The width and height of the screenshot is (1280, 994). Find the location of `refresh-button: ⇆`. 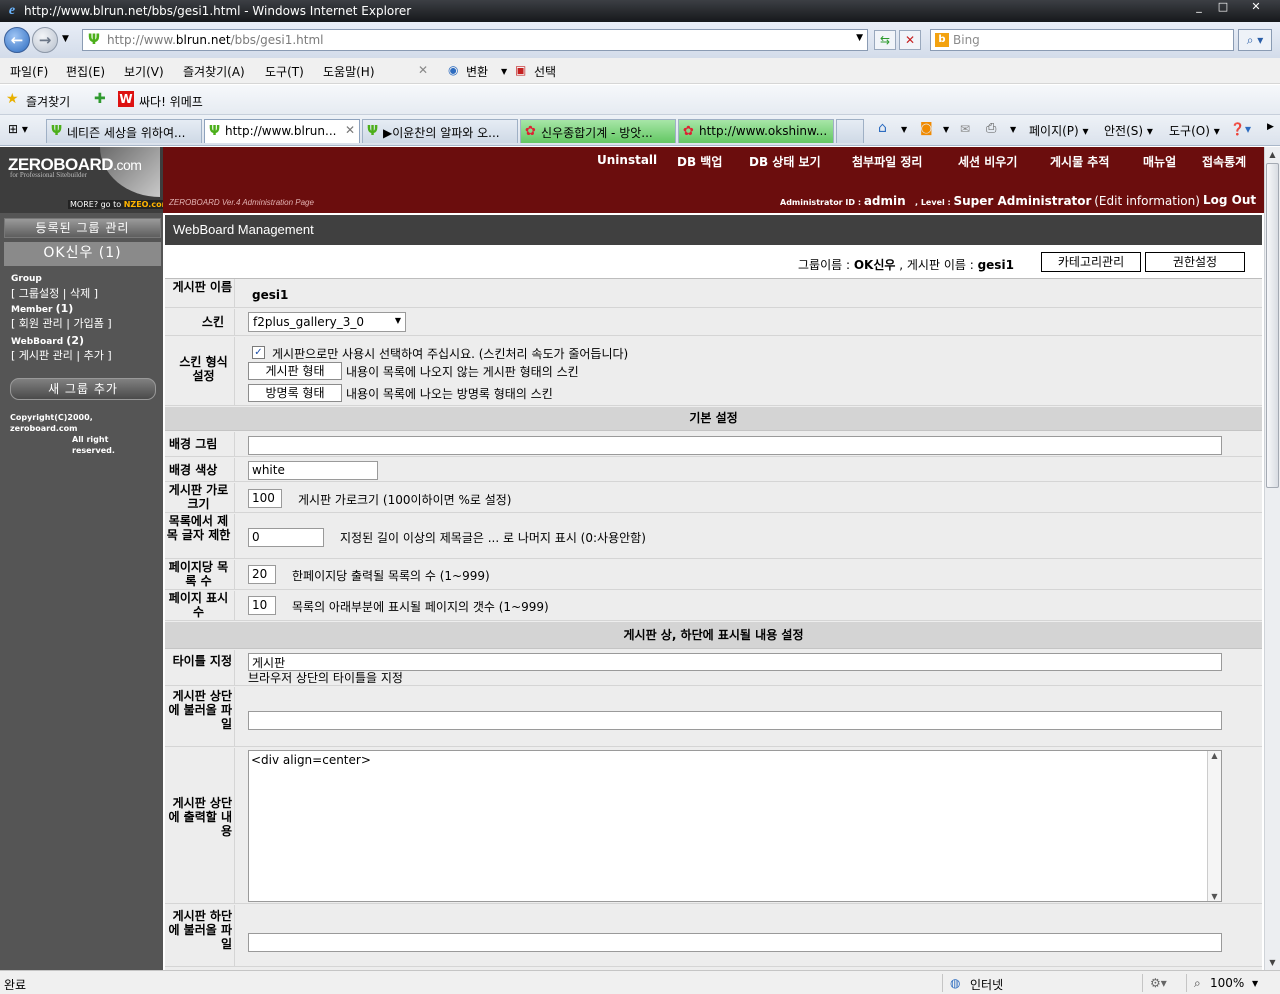

refresh-button: ⇆ is located at coordinates (885, 40).